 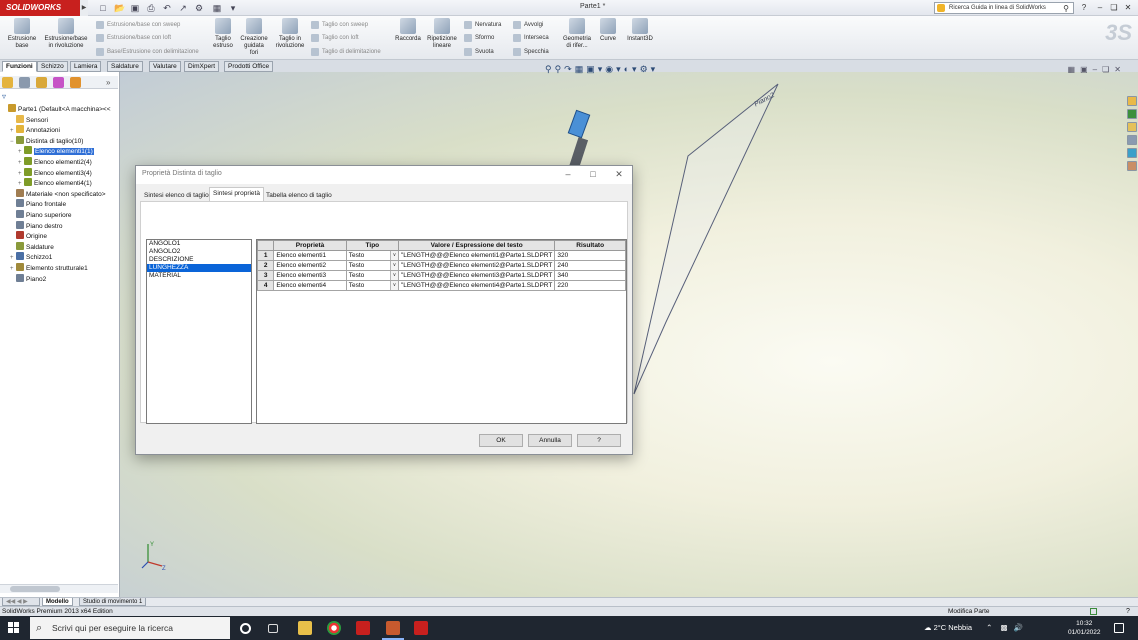 I want to click on proprieta-cell: Elenco elementi4, so click(x=310, y=285).